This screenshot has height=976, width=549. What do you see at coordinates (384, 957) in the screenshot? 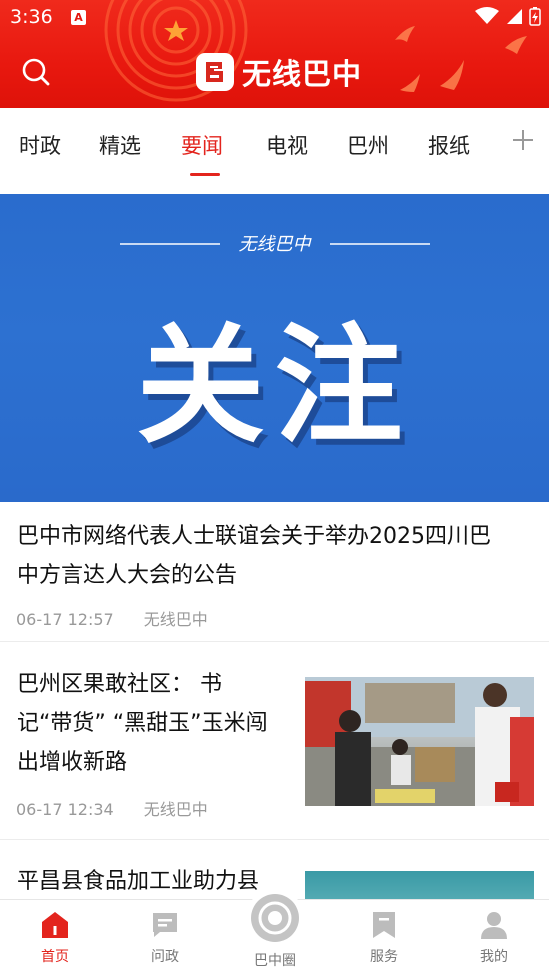
I see `nav-label: 服务` at bounding box center [384, 957].